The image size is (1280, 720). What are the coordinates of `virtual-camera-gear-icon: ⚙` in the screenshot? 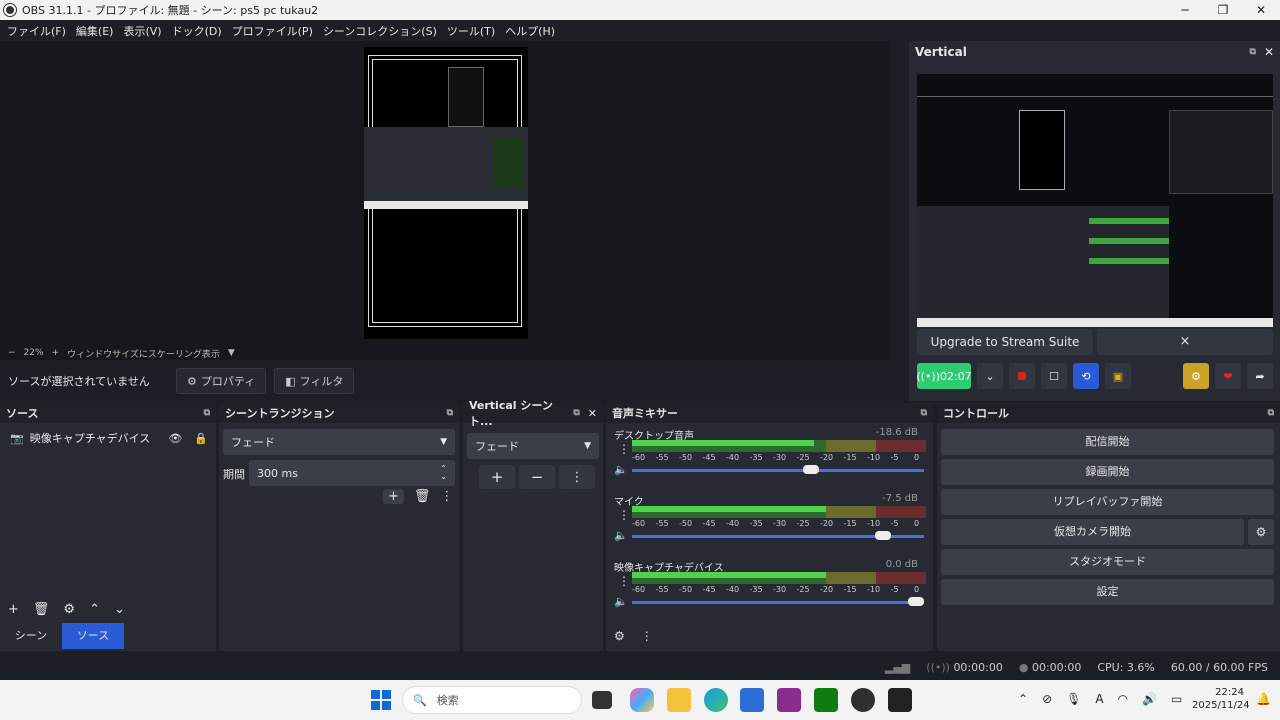 It's located at (1261, 532).